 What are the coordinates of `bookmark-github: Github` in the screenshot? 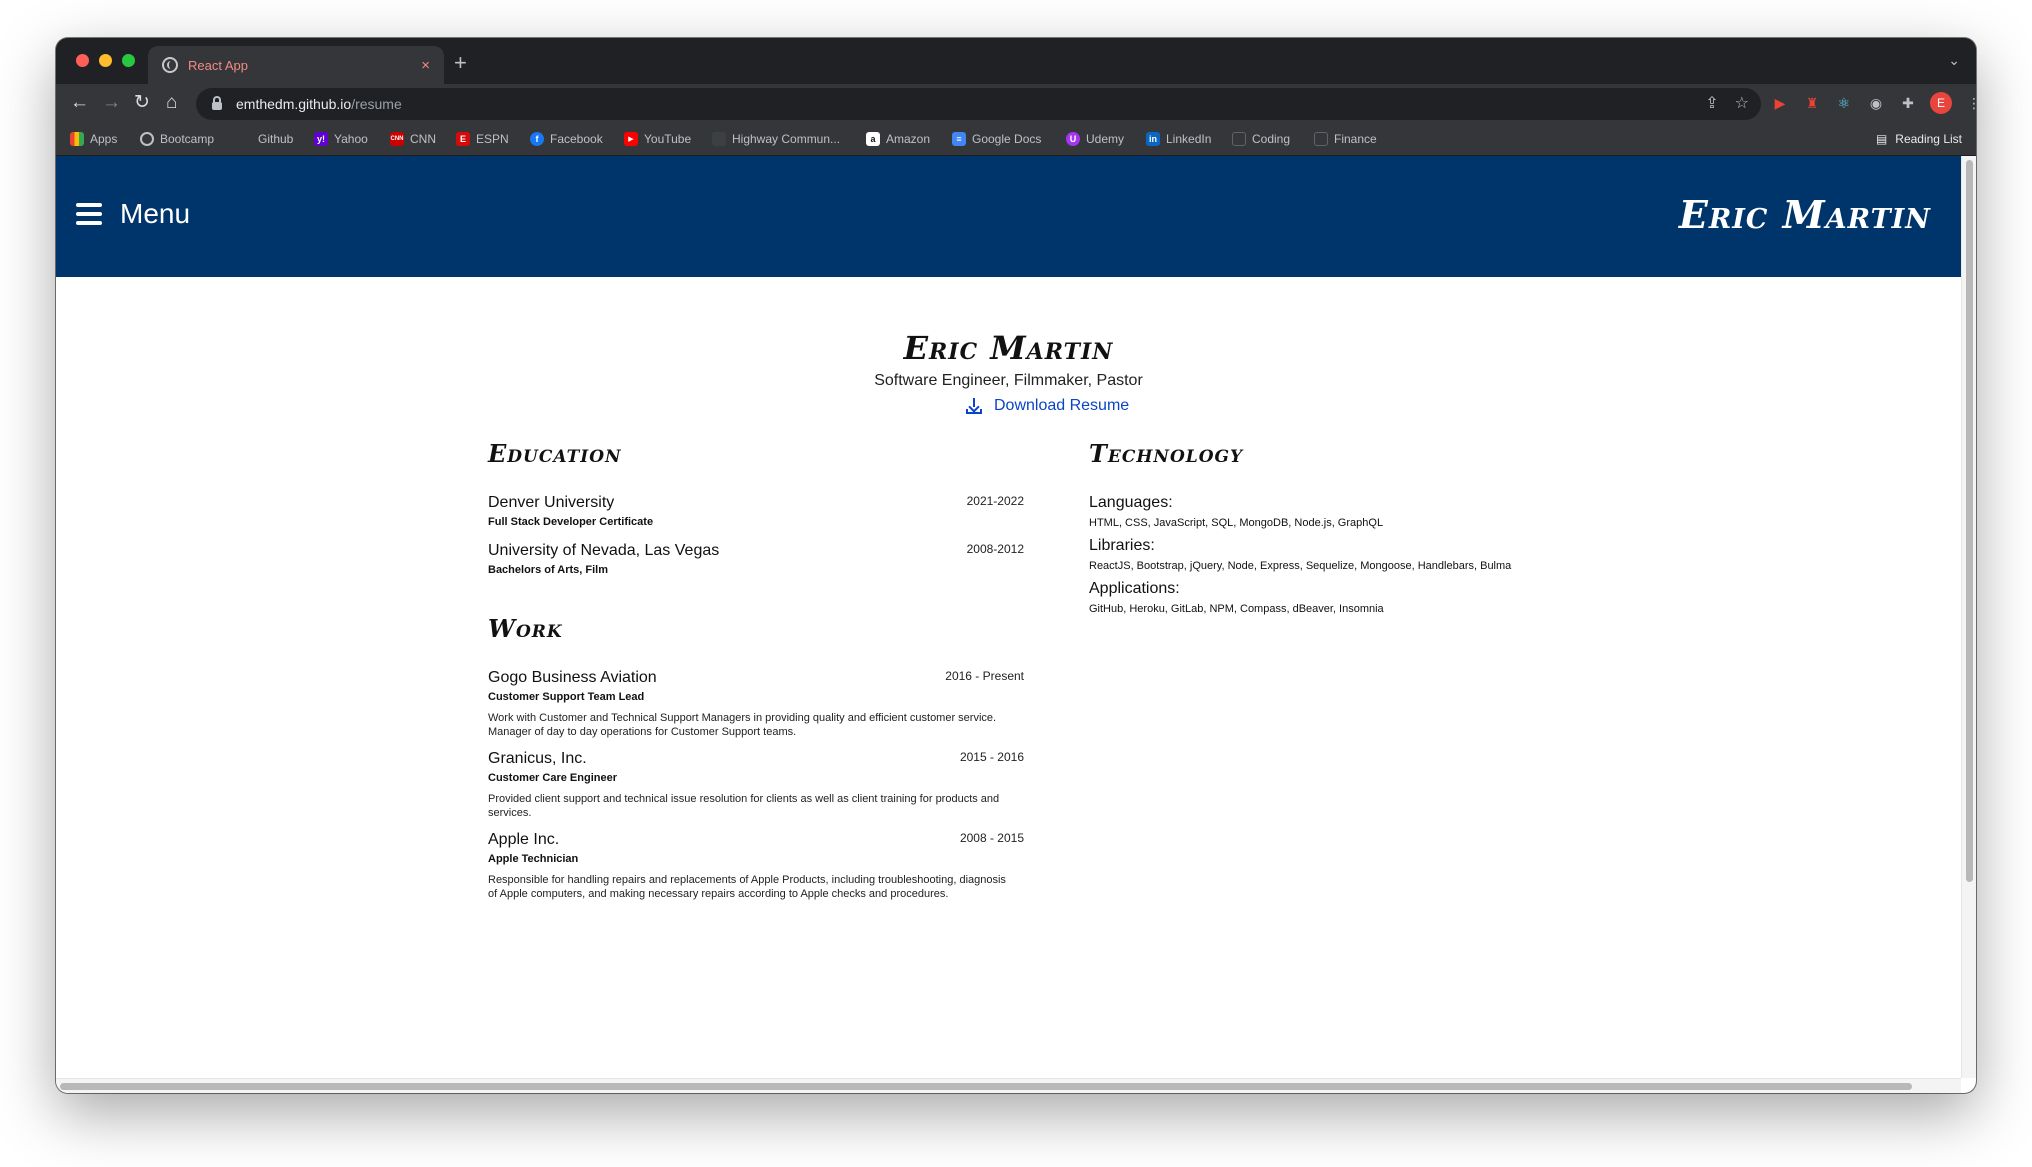 It's located at (265, 139).